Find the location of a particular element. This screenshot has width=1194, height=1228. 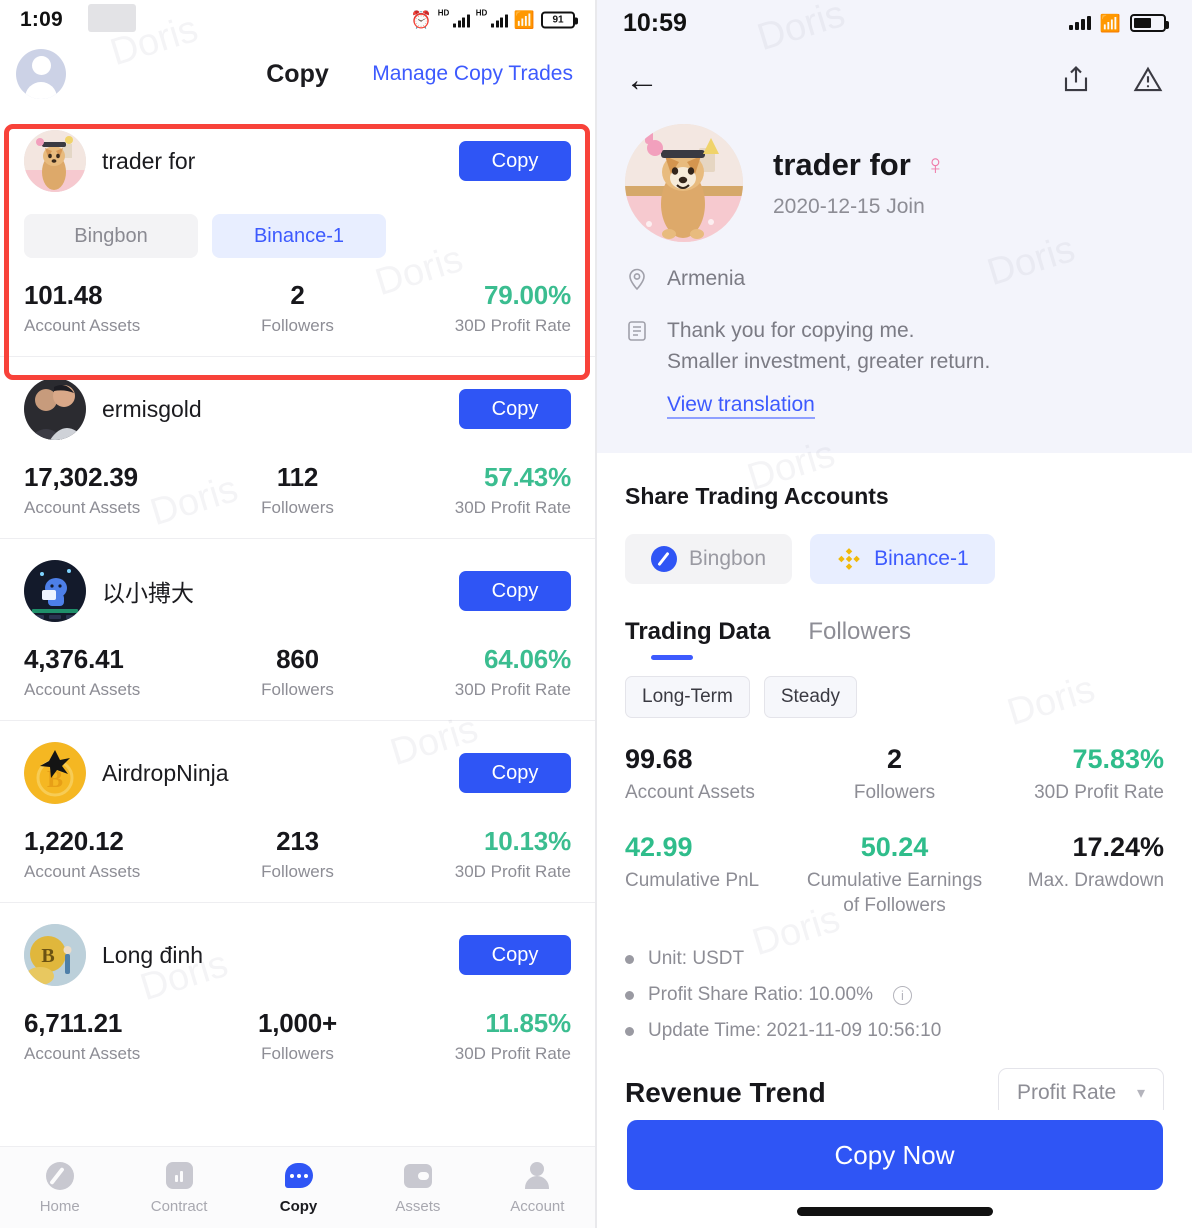

tab-account: Account is located at coordinates (536, 1188).